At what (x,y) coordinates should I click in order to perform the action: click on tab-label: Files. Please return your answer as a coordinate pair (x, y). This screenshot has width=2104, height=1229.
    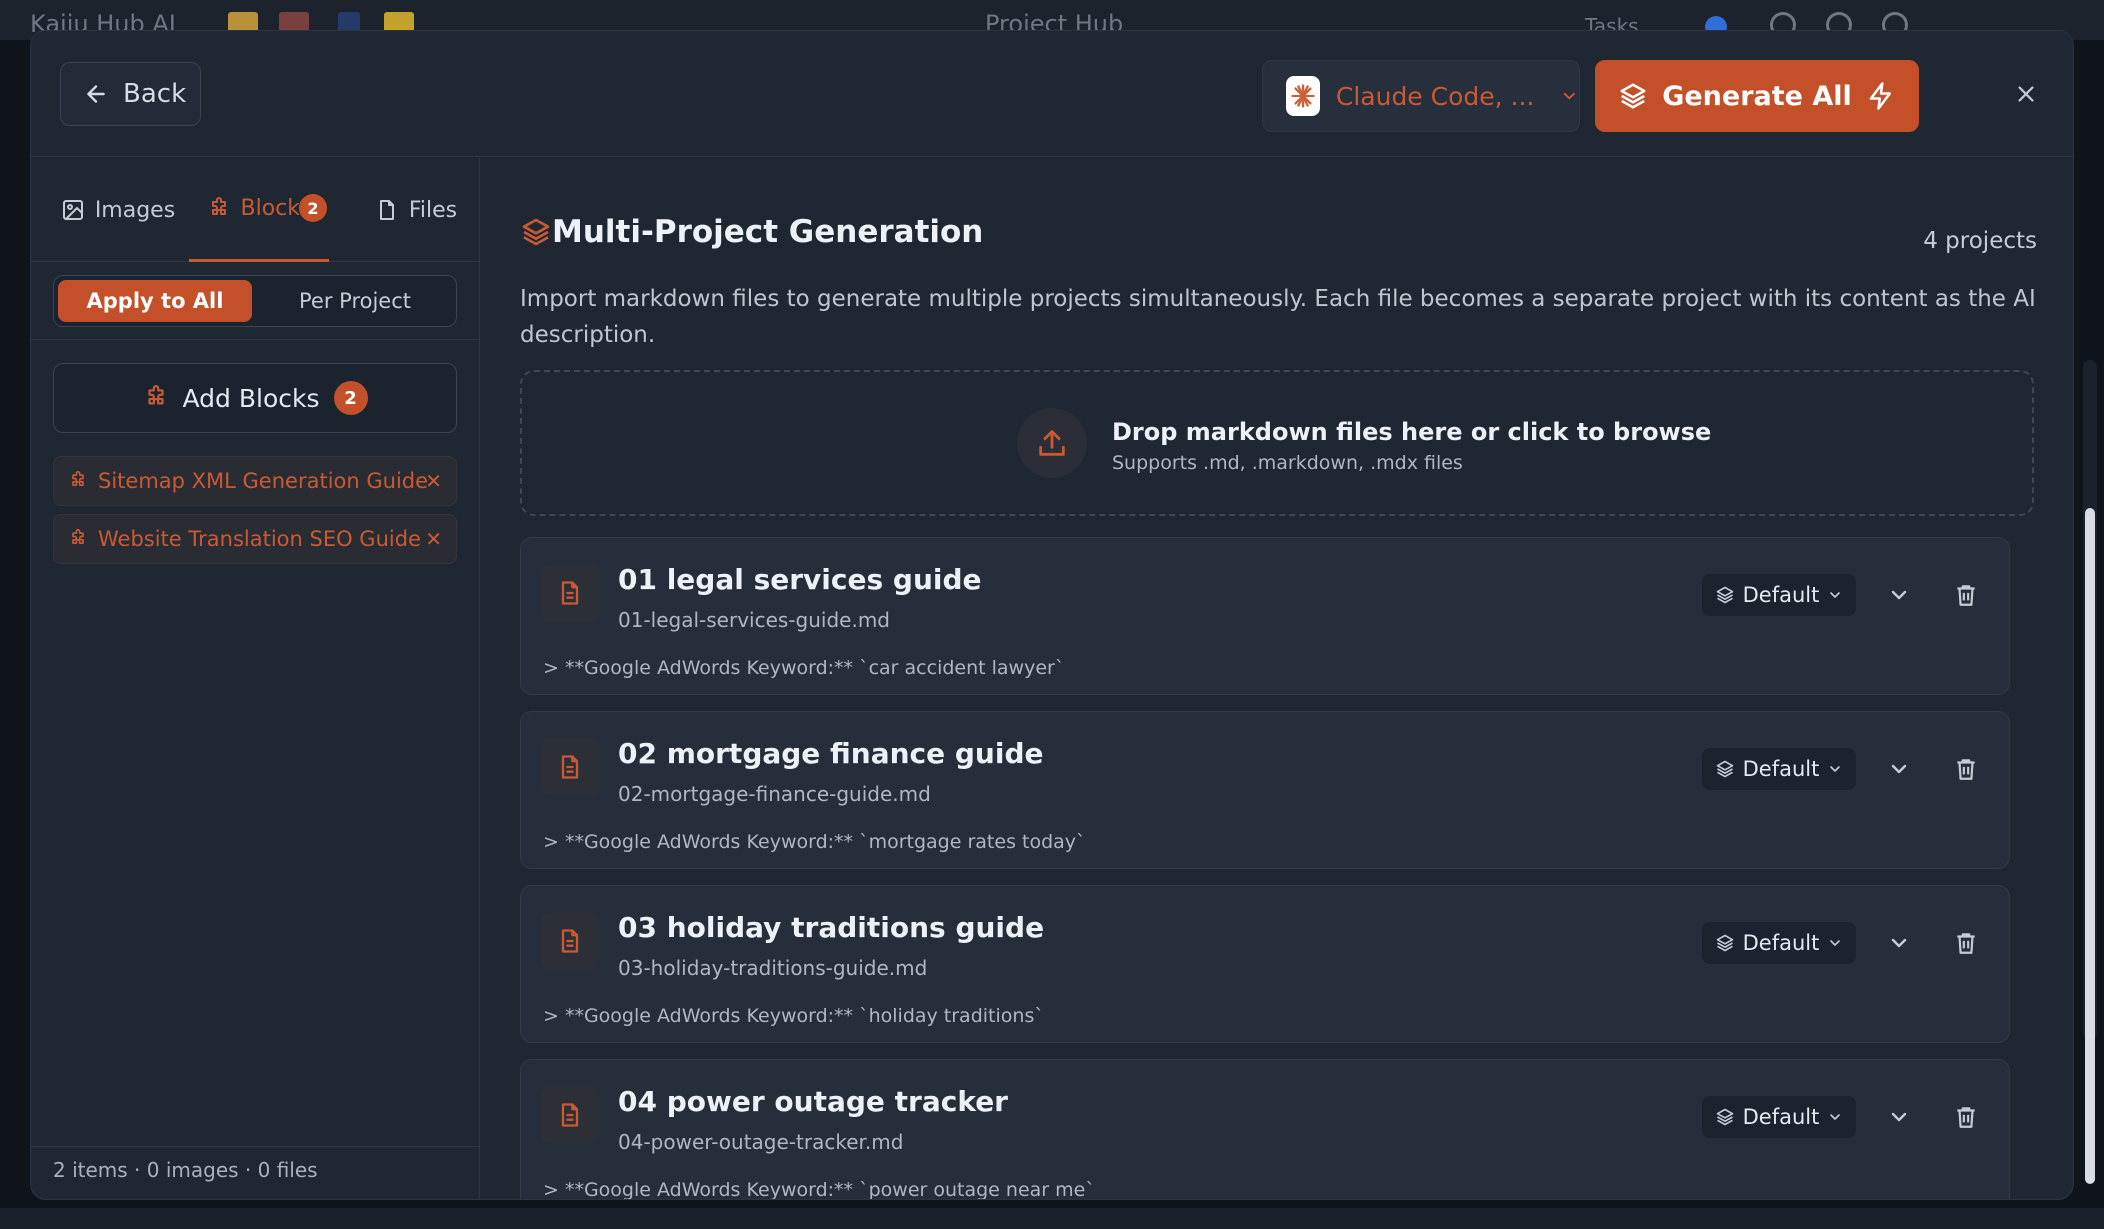
    Looking at the image, I should click on (433, 210).